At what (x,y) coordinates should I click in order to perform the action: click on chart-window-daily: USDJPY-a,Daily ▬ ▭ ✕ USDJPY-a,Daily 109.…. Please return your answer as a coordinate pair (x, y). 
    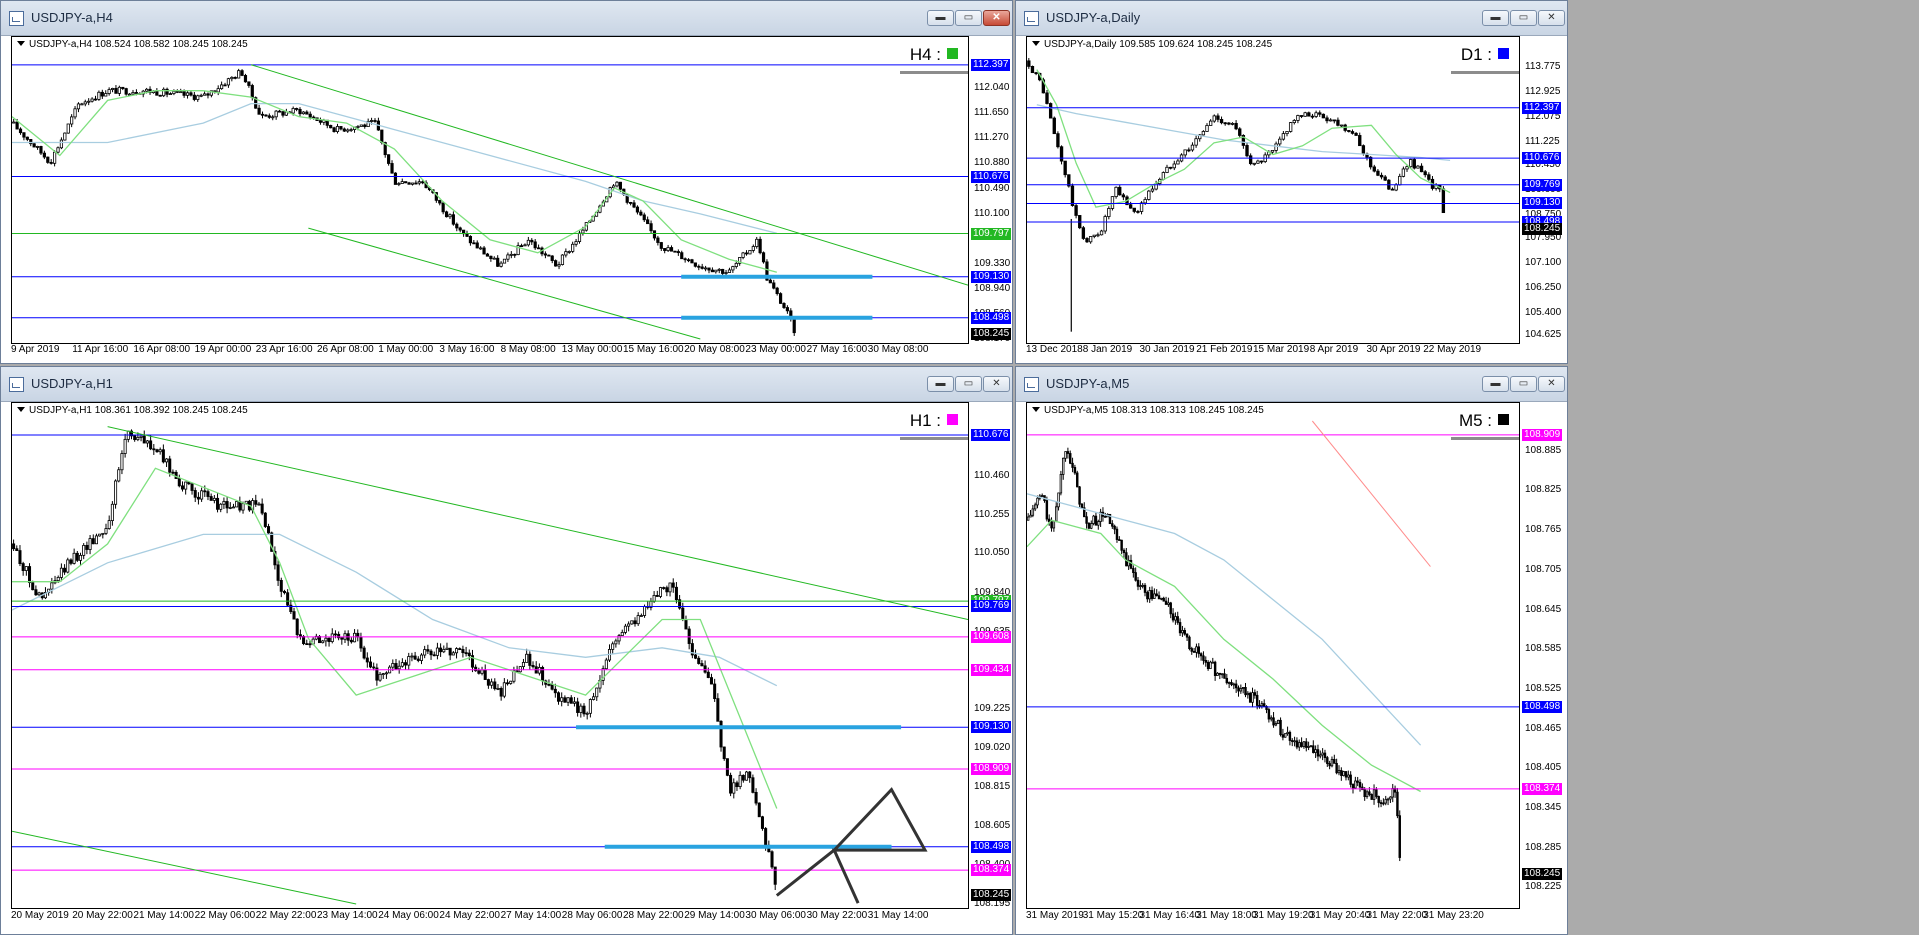
    Looking at the image, I should click on (1291, 182).